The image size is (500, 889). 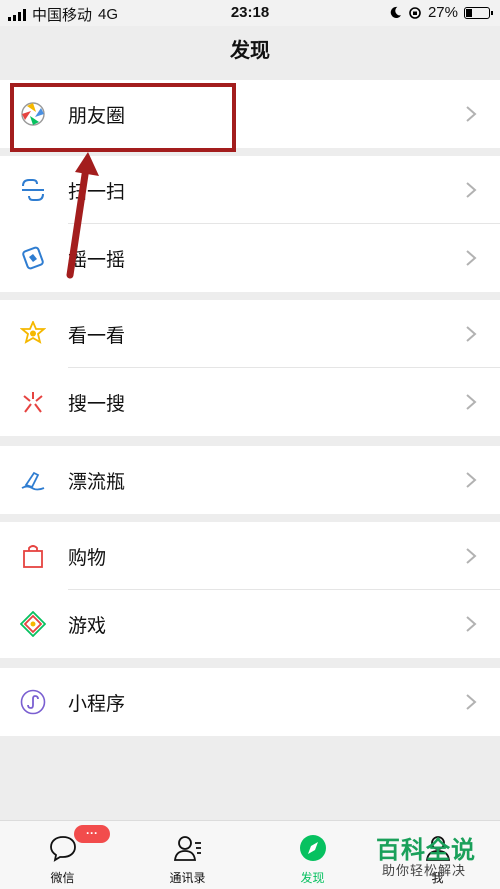 I want to click on tab-chats: ··· 微信, so click(x=62, y=855).